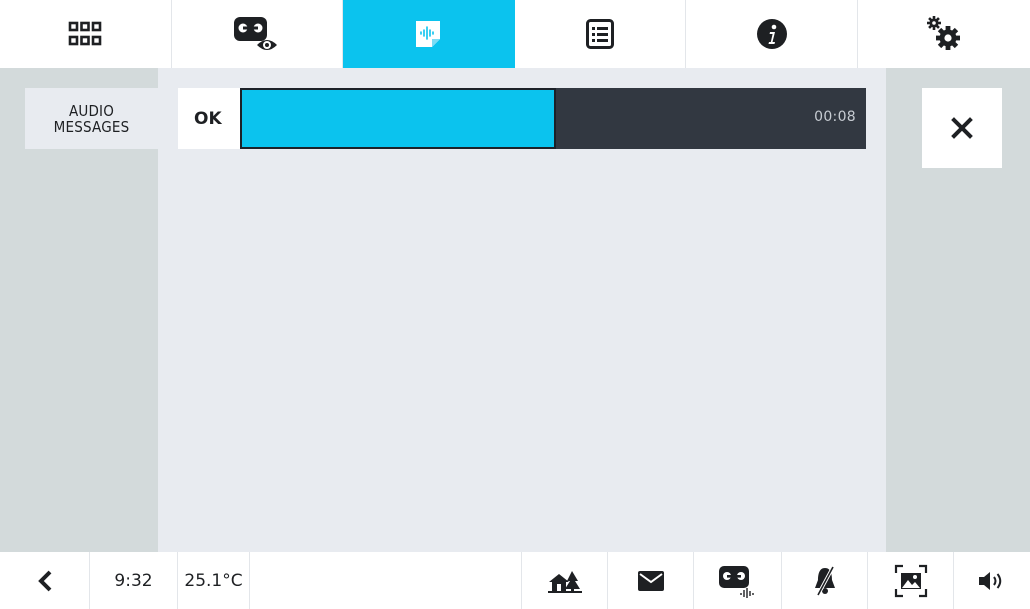 This screenshot has height=609, width=1030. I want to click on picture-frame-button, so click(911, 580).